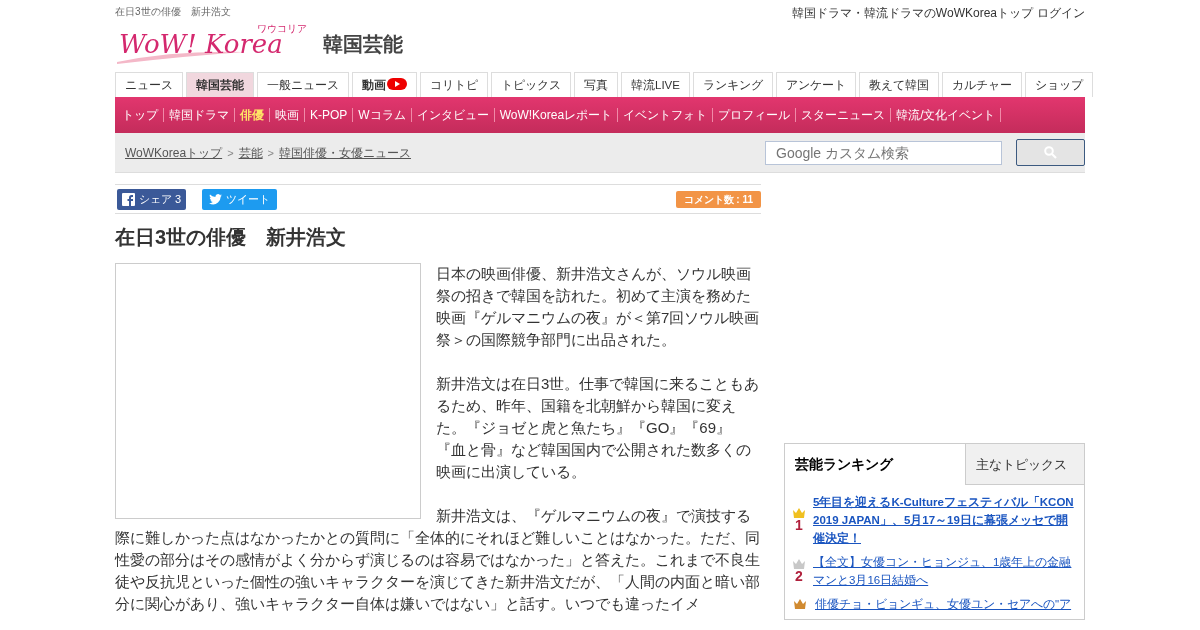 This screenshot has width=1200, height=630. What do you see at coordinates (199, 115) in the screenshot?
I see `category-link: 韓国ドラマ` at bounding box center [199, 115].